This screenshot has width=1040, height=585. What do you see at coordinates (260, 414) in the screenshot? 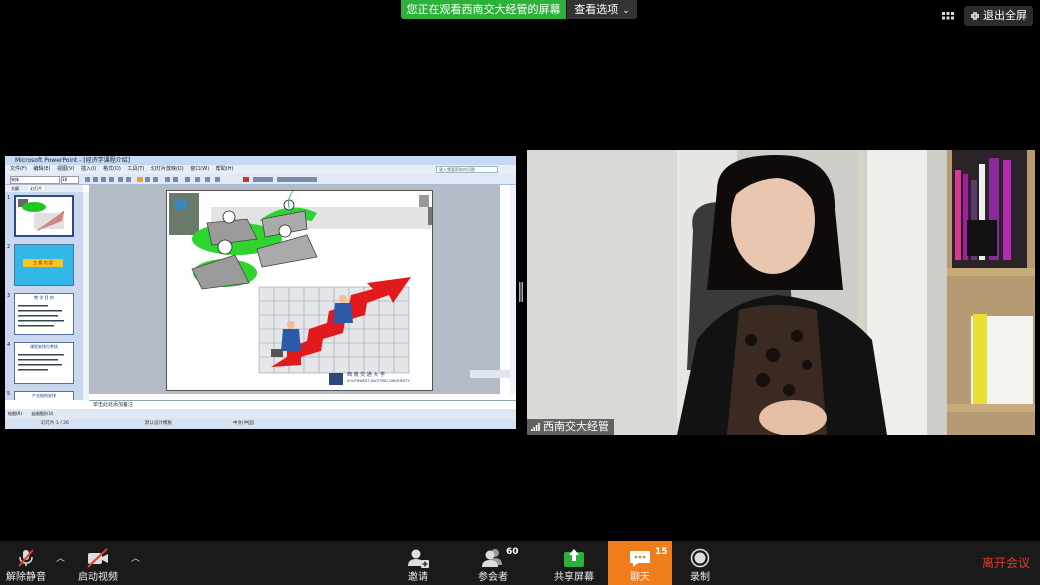
I see `drawing-toolbar: 绘图(R) 自选图形(U)` at bounding box center [260, 414].